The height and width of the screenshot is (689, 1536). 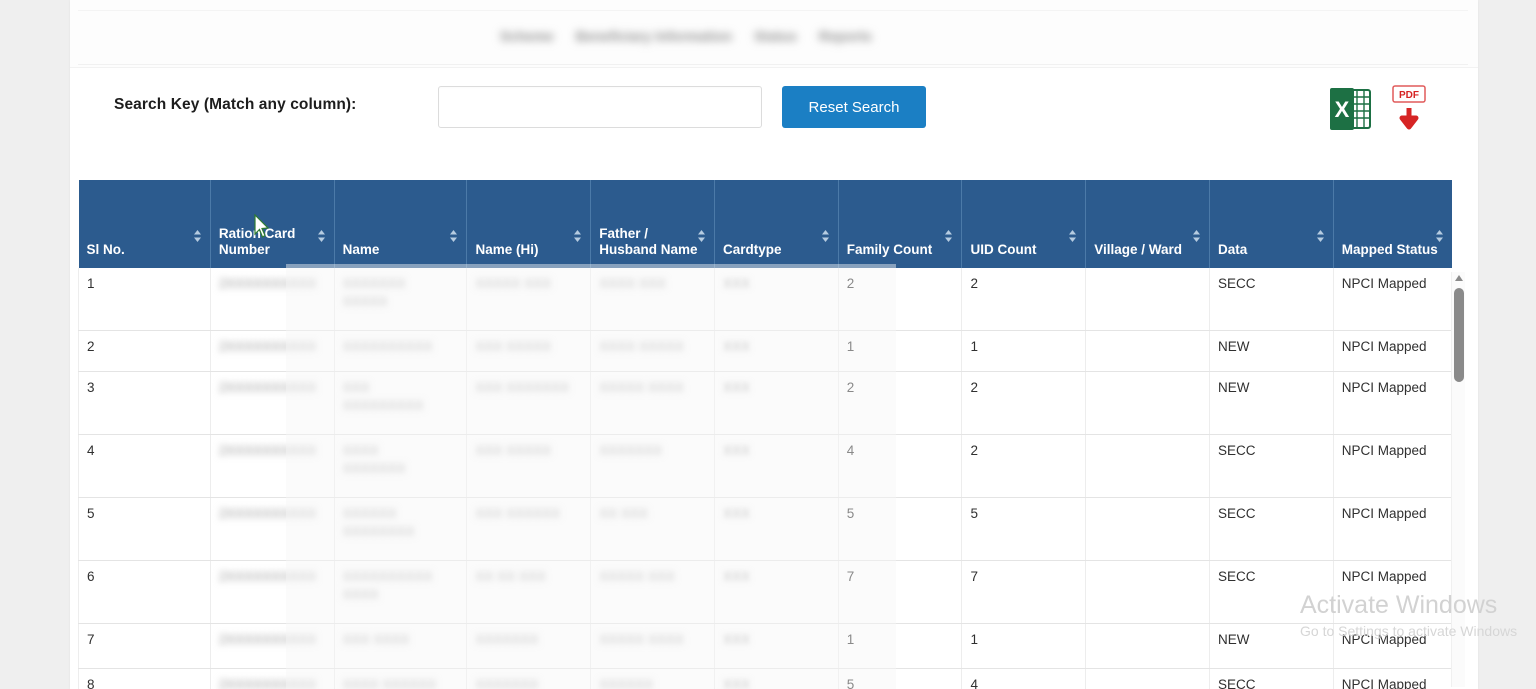 What do you see at coordinates (267, 346) in the screenshot?
I see `cell-ration-card-number-text: 2XXXXXXXXXX` at bounding box center [267, 346].